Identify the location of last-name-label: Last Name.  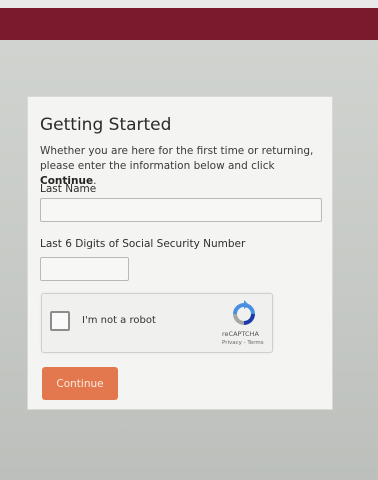
(68, 189).